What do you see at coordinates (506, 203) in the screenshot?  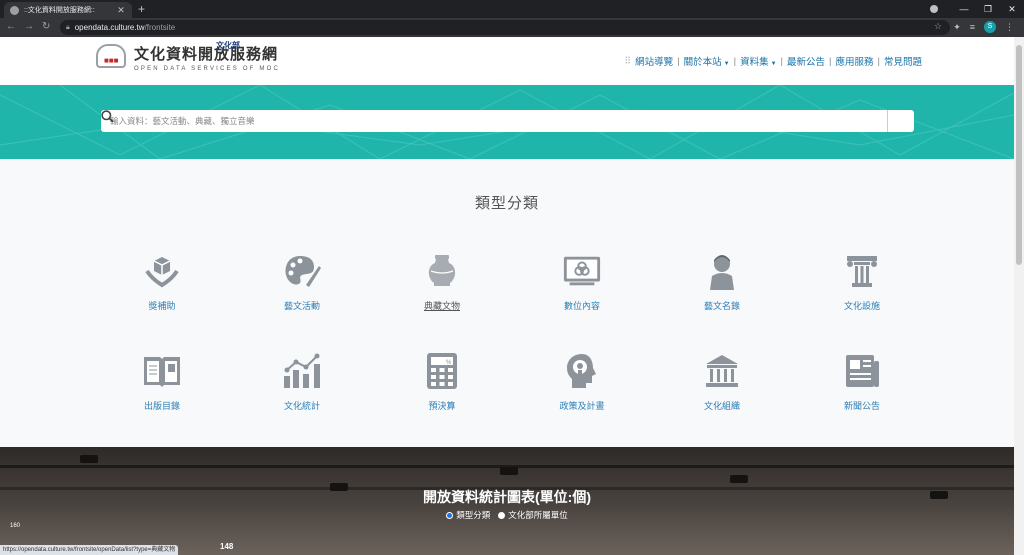 I see `category-title: 類型分類` at bounding box center [506, 203].